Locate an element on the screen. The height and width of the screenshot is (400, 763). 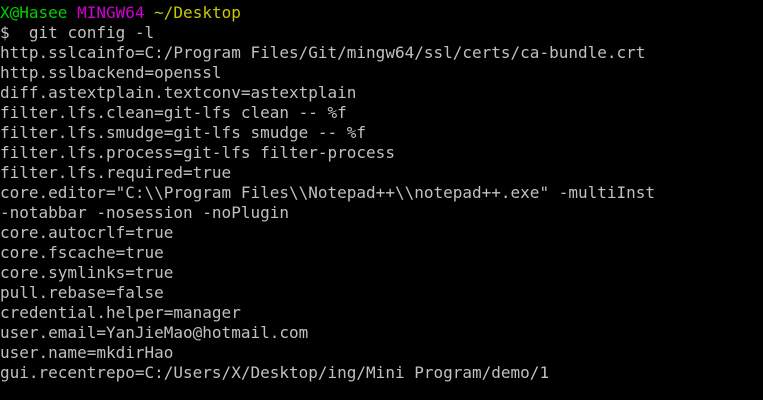
output-line: filter.lfs.clean=git-lfs clean -- %f is located at coordinates (173, 112).